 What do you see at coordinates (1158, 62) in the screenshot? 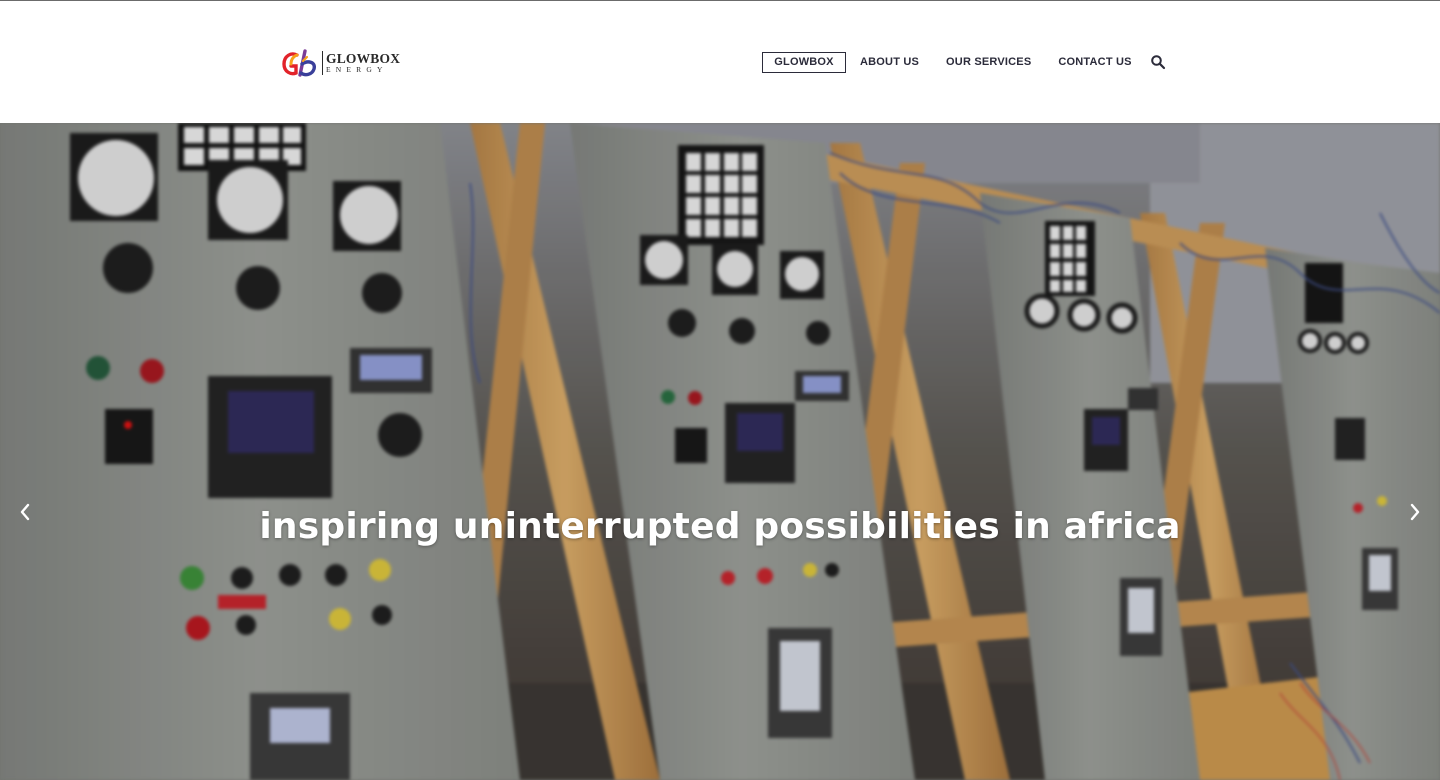
I see `search-icon` at bounding box center [1158, 62].